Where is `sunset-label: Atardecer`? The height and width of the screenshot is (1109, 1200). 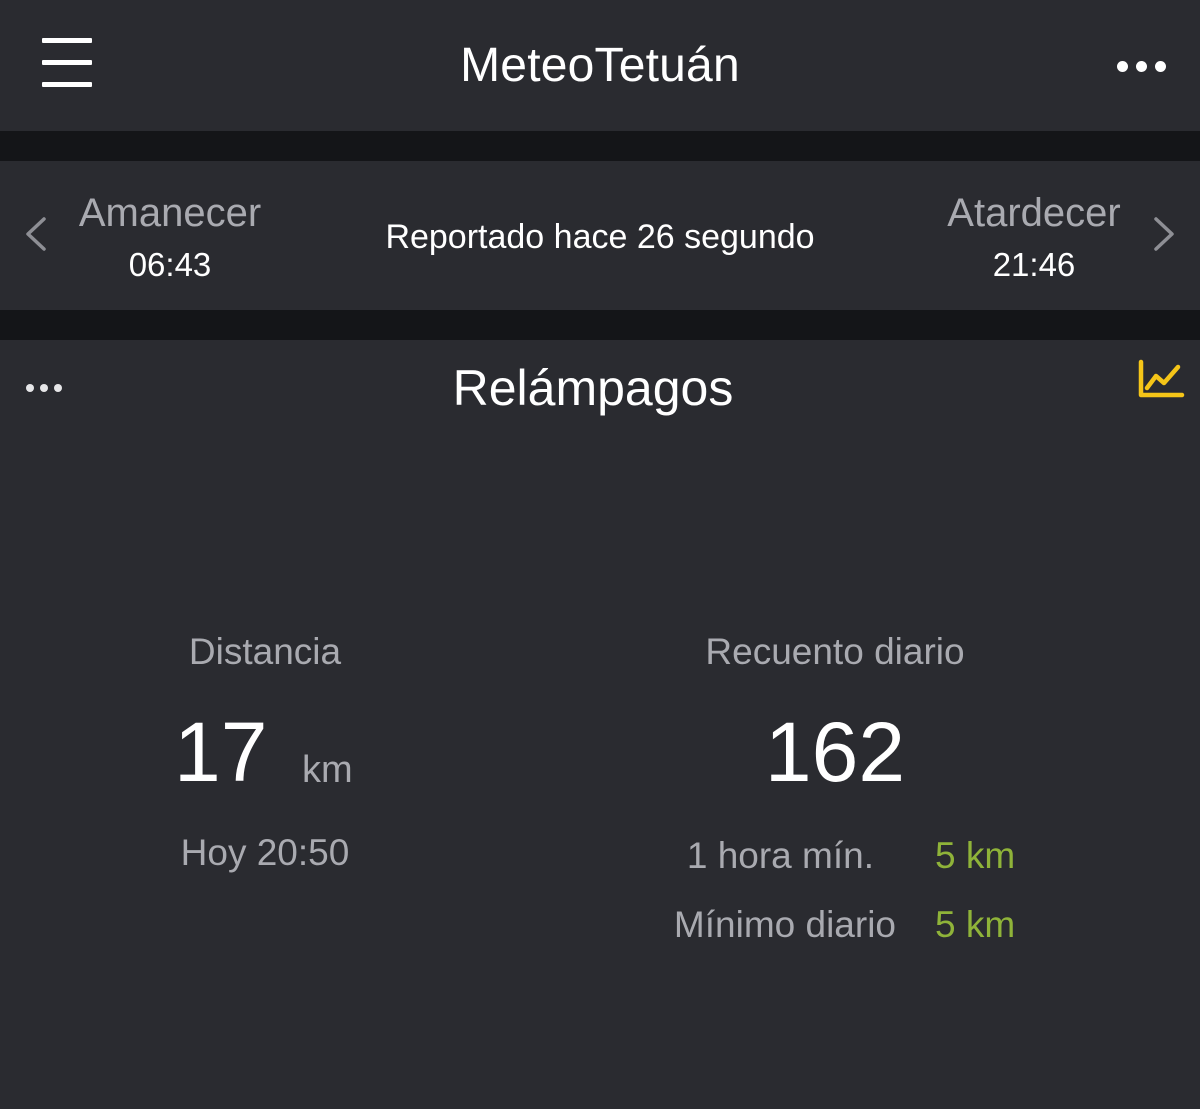 sunset-label: Atardecer is located at coordinates (1034, 213).